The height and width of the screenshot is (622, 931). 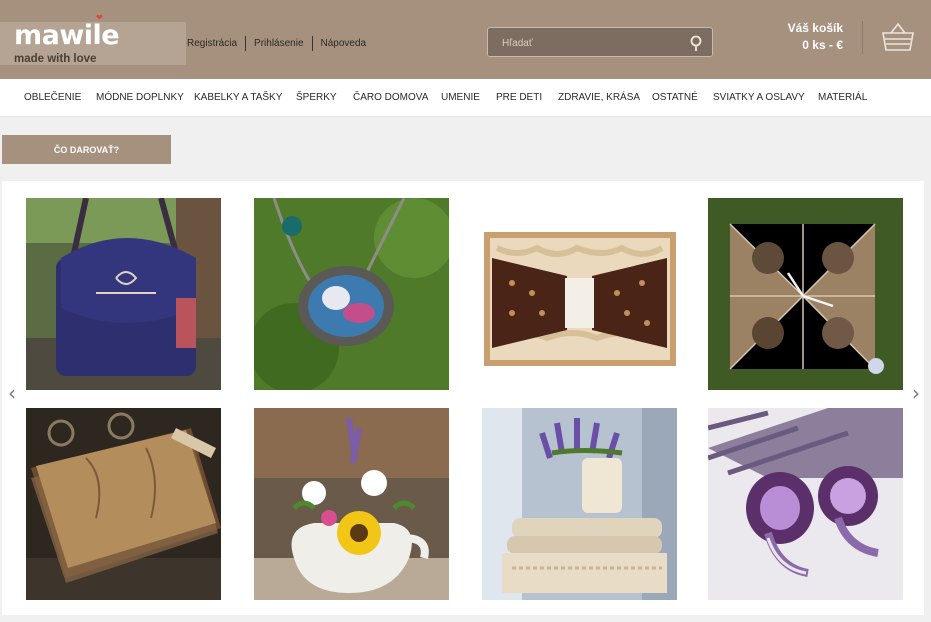 What do you see at coordinates (862, 37) in the screenshot?
I see `divider` at bounding box center [862, 37].